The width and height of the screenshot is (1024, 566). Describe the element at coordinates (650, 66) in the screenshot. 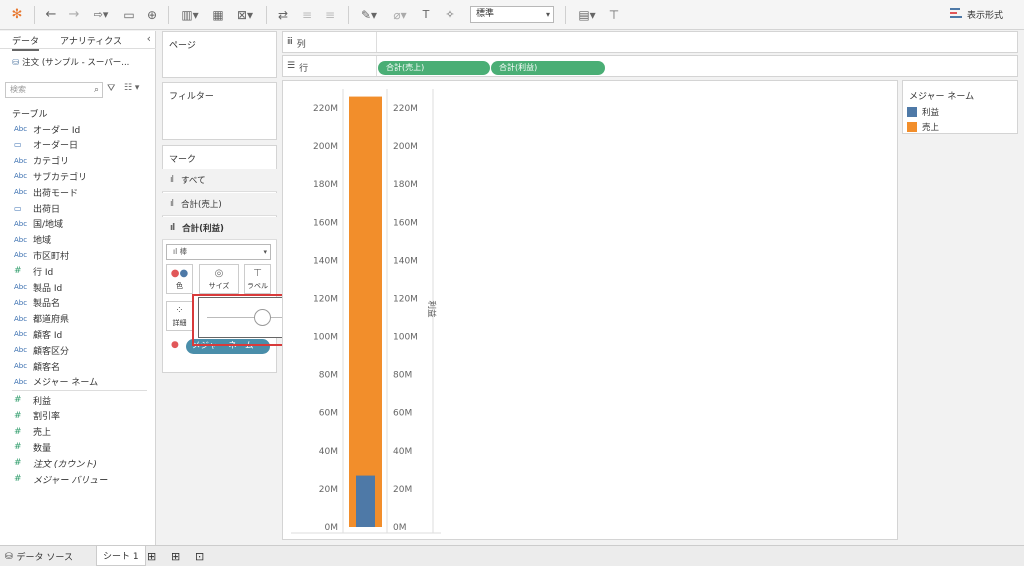

I see `rows-shelf: ☰ 行 合計(売上) 合計(利益)` at that location.